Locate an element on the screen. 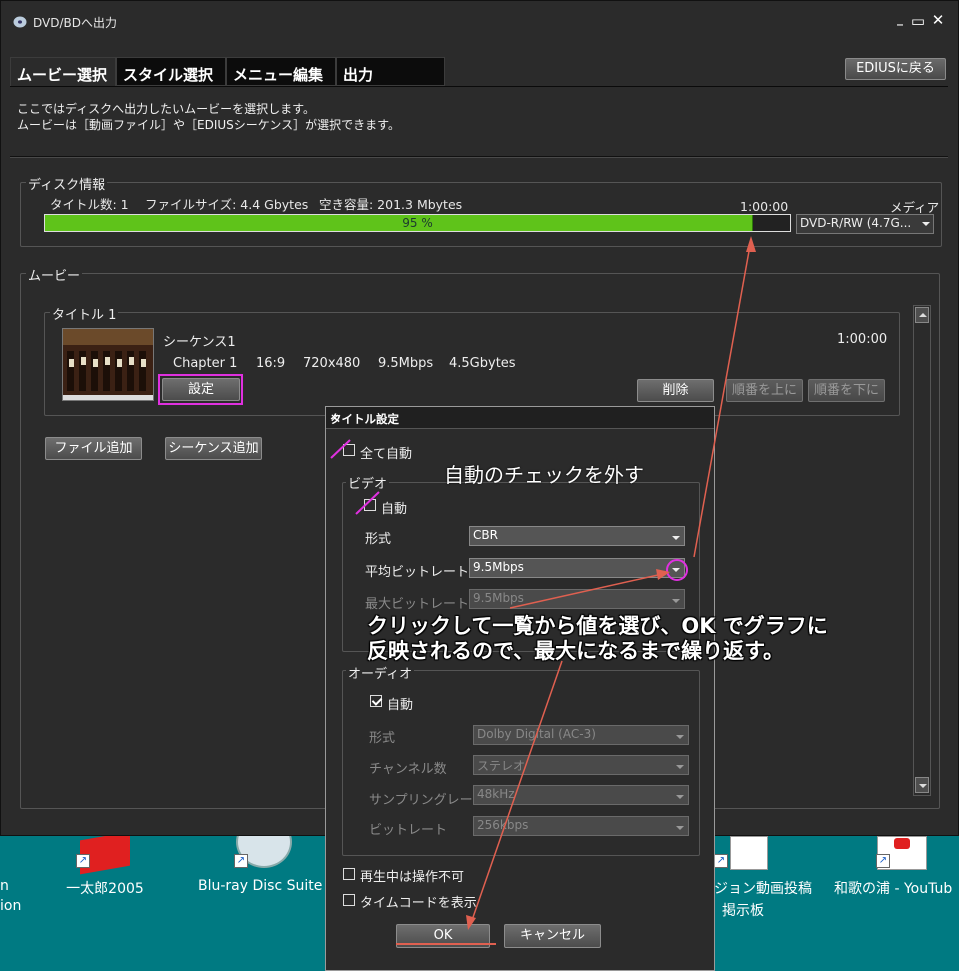  audio-format-label: 形式 is located at coordinates (382, 738).